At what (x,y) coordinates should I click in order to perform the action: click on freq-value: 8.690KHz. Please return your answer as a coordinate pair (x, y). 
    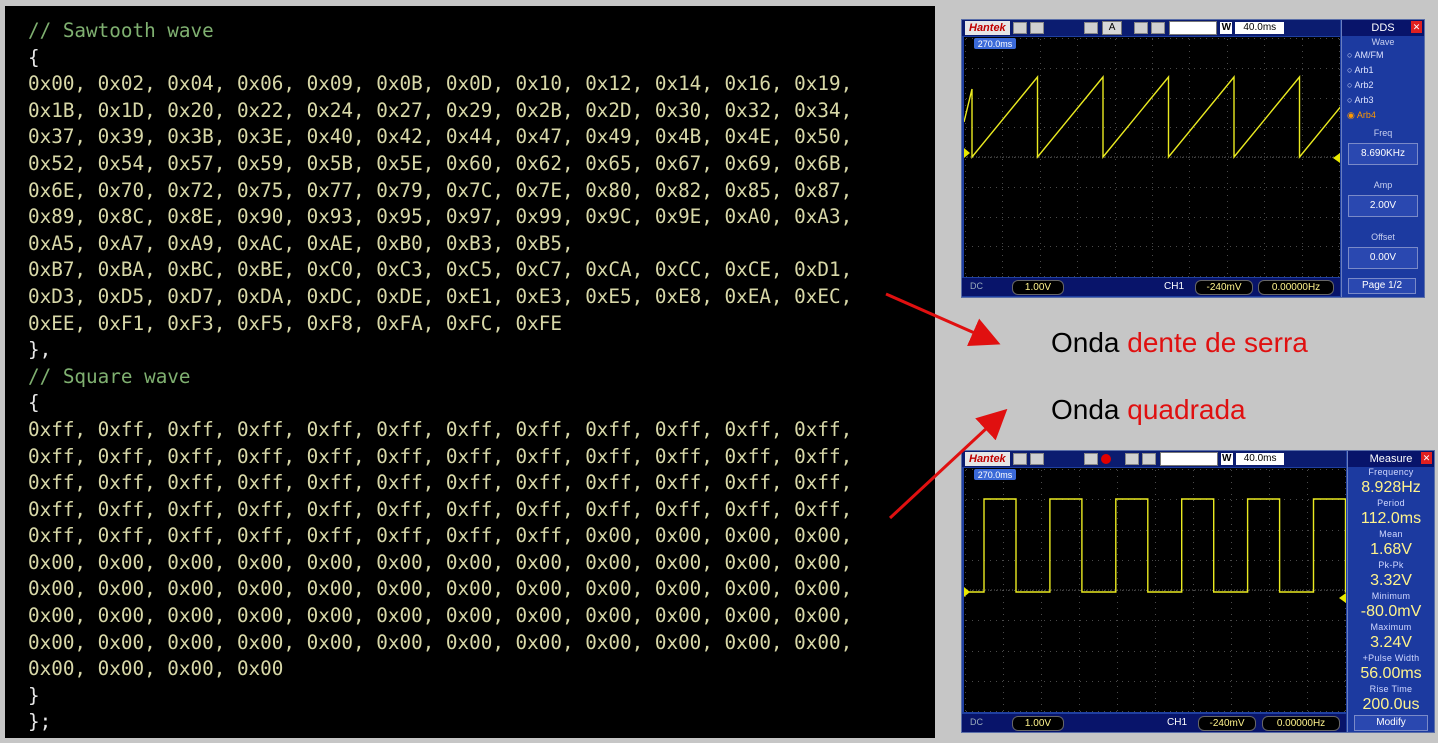
    Looking at the image, I should click on (1383, 154).